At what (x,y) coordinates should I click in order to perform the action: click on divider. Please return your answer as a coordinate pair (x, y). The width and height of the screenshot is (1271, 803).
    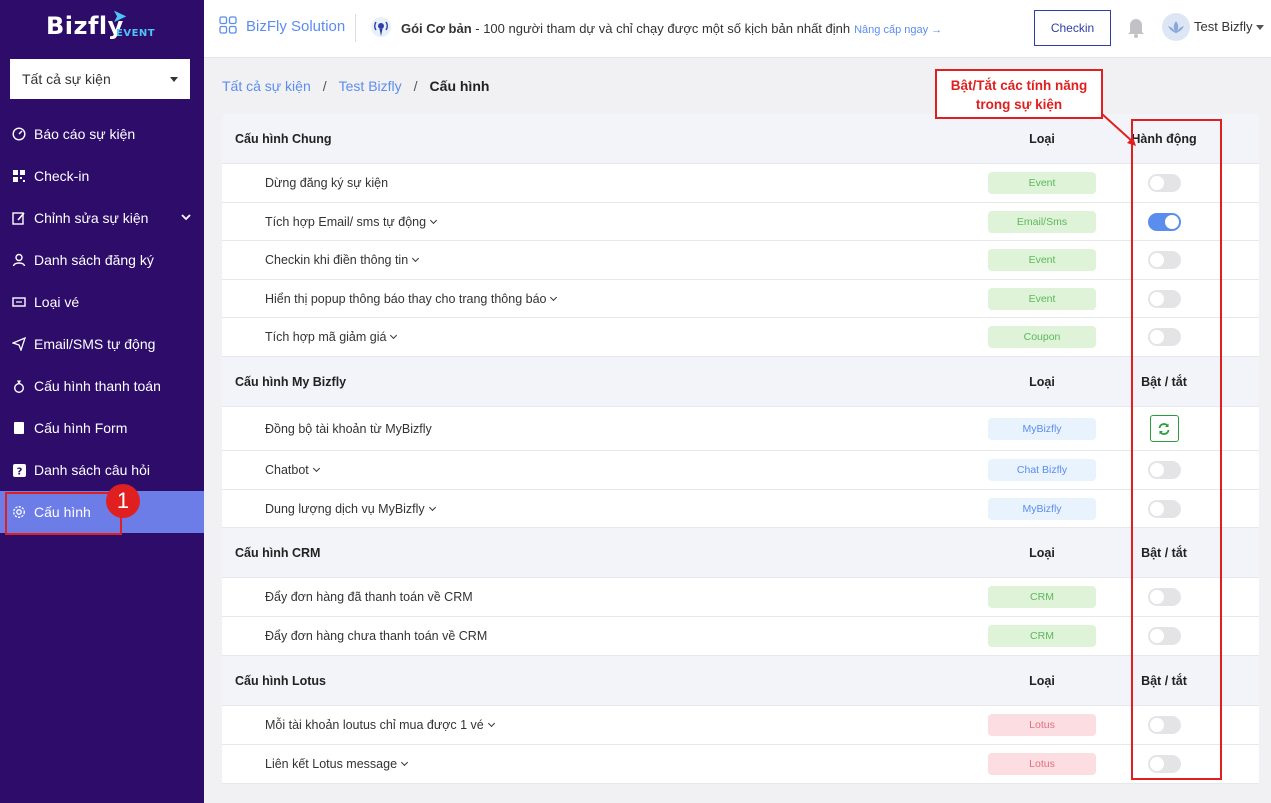
    Looking at the image, I should click on (355, 28).